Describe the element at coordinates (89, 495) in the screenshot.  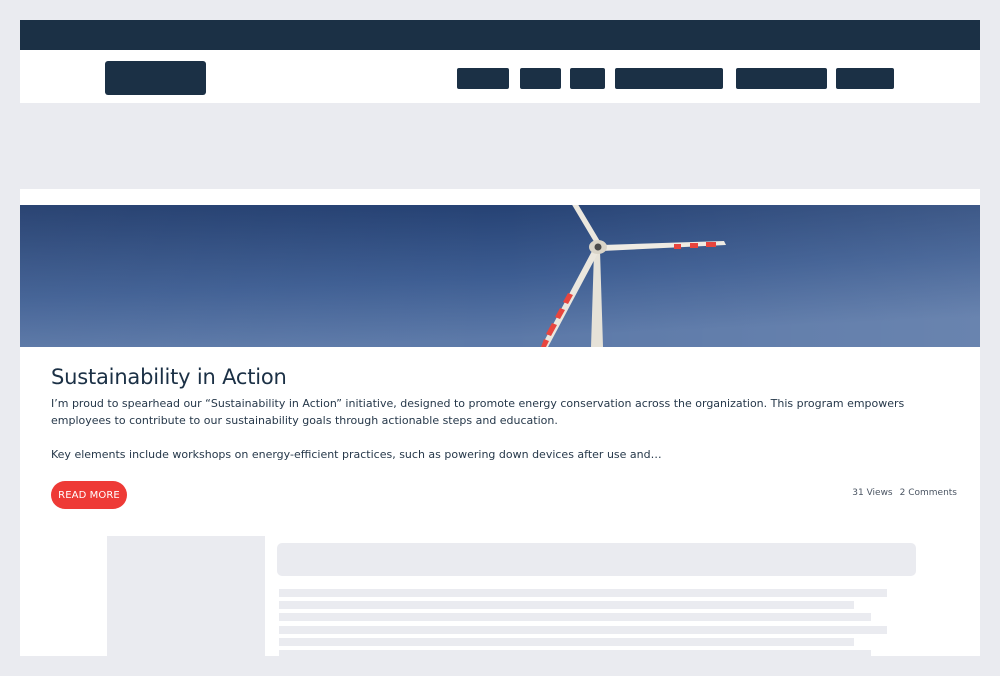
I see `read-more-button: Read More` at that location.